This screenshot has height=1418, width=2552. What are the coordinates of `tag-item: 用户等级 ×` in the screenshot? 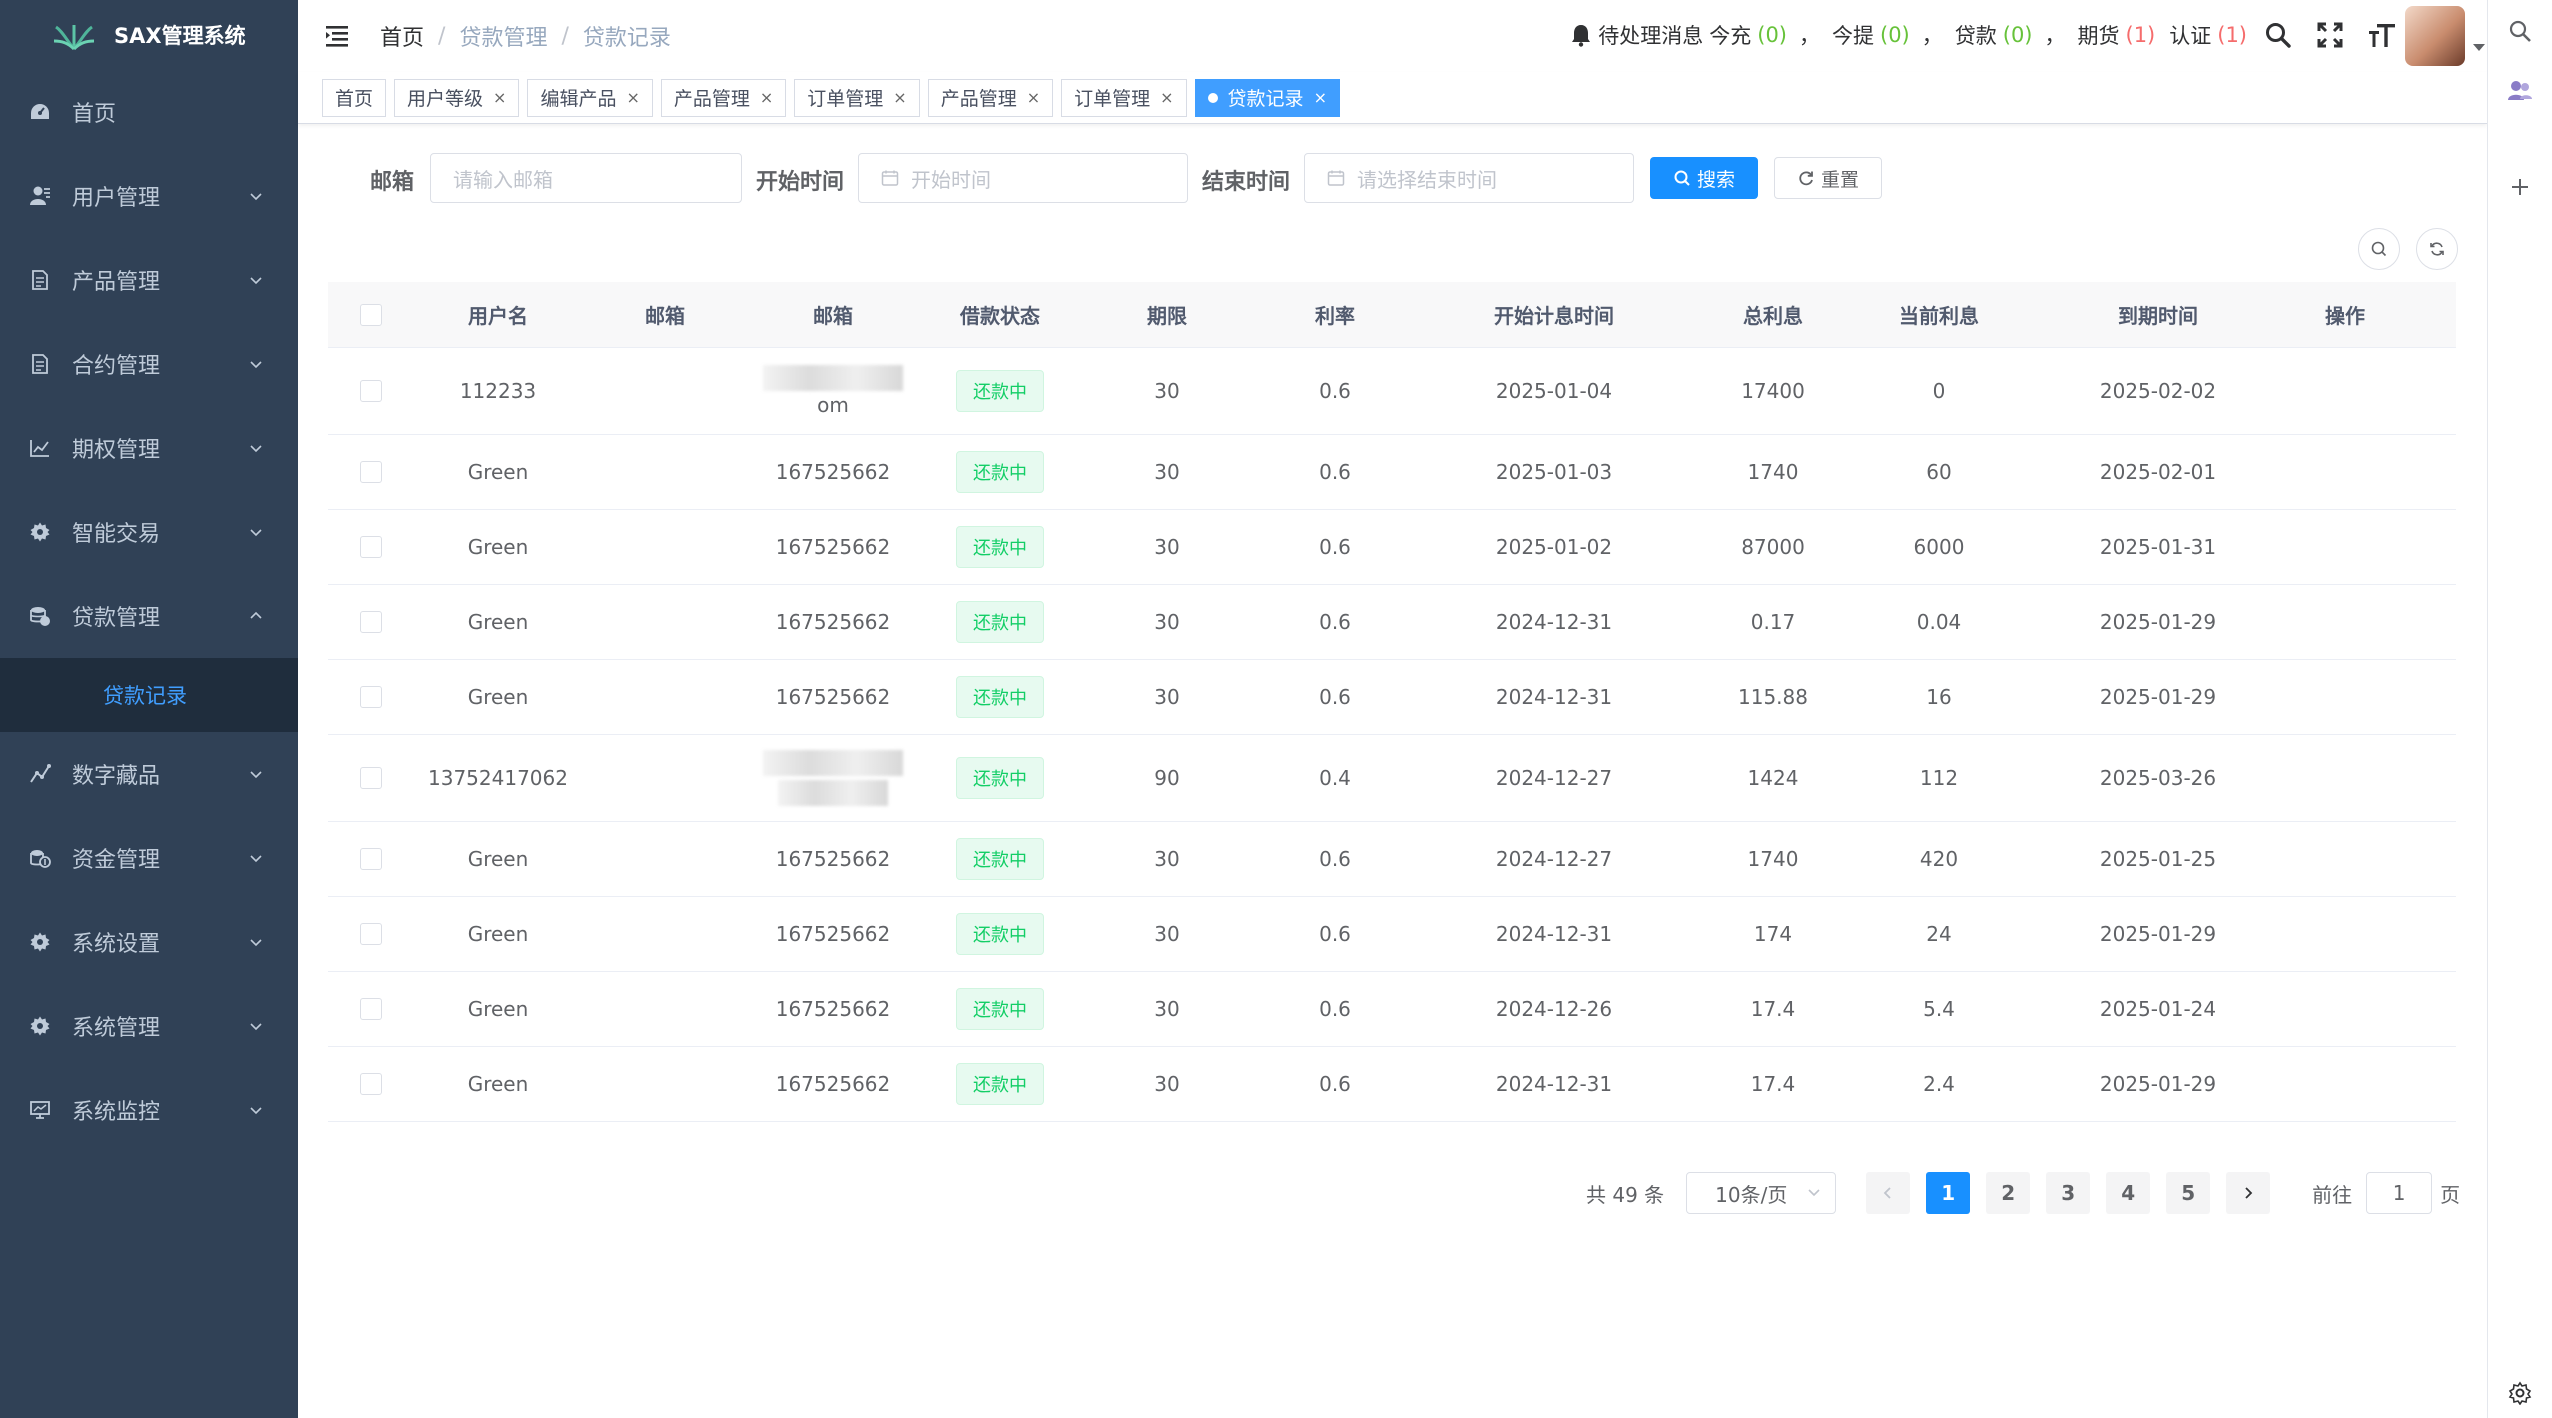 It's located at (457, 97).